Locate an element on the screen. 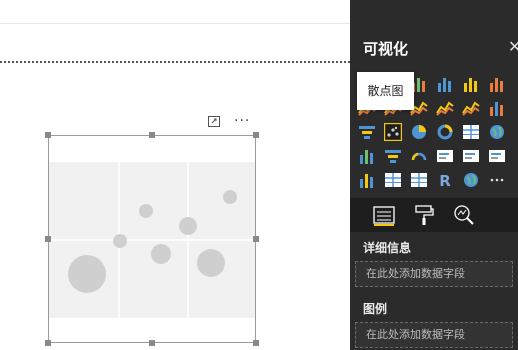 The height and width of the screenshot is (350, 518). format-paint-roller-icon is located at coordinates (424, 215).